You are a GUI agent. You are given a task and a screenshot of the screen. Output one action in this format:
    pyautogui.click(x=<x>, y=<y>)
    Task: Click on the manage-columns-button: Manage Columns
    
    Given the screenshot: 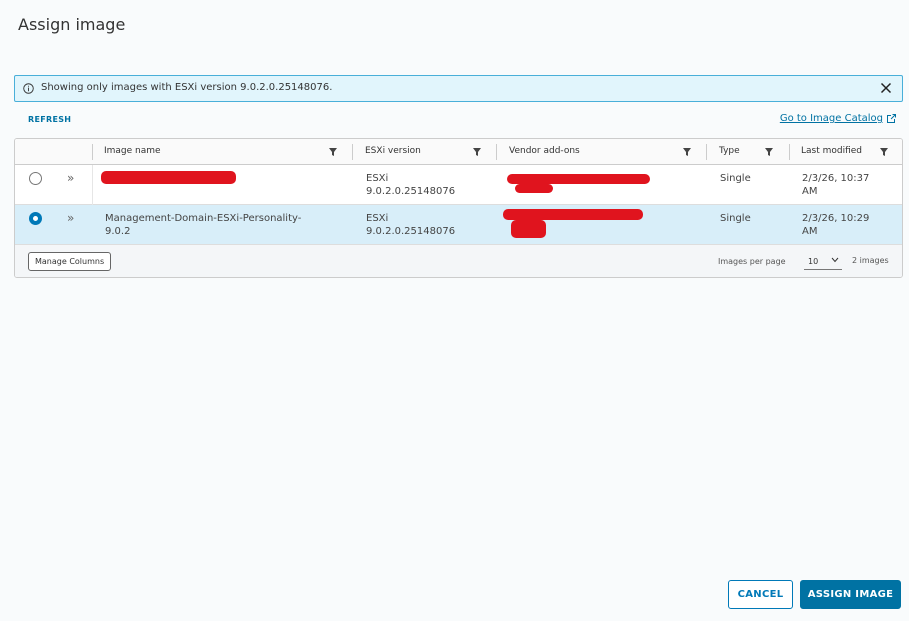 What is the action you would take?
    pyautogui.click(x=70, y=261)
    